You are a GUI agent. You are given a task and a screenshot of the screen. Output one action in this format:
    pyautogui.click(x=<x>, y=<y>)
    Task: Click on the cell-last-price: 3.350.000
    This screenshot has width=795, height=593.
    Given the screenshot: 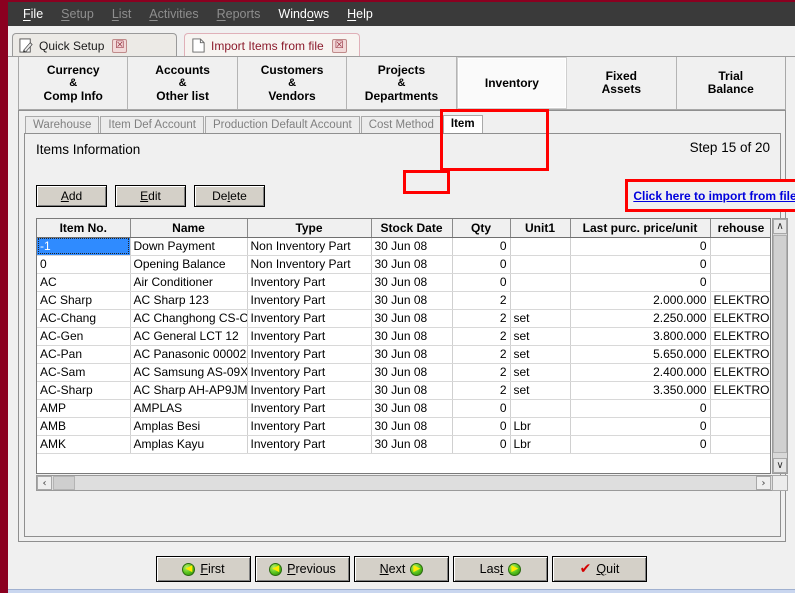 What is the action you would take?
    pyautogui.click(x=640, y=390)
    